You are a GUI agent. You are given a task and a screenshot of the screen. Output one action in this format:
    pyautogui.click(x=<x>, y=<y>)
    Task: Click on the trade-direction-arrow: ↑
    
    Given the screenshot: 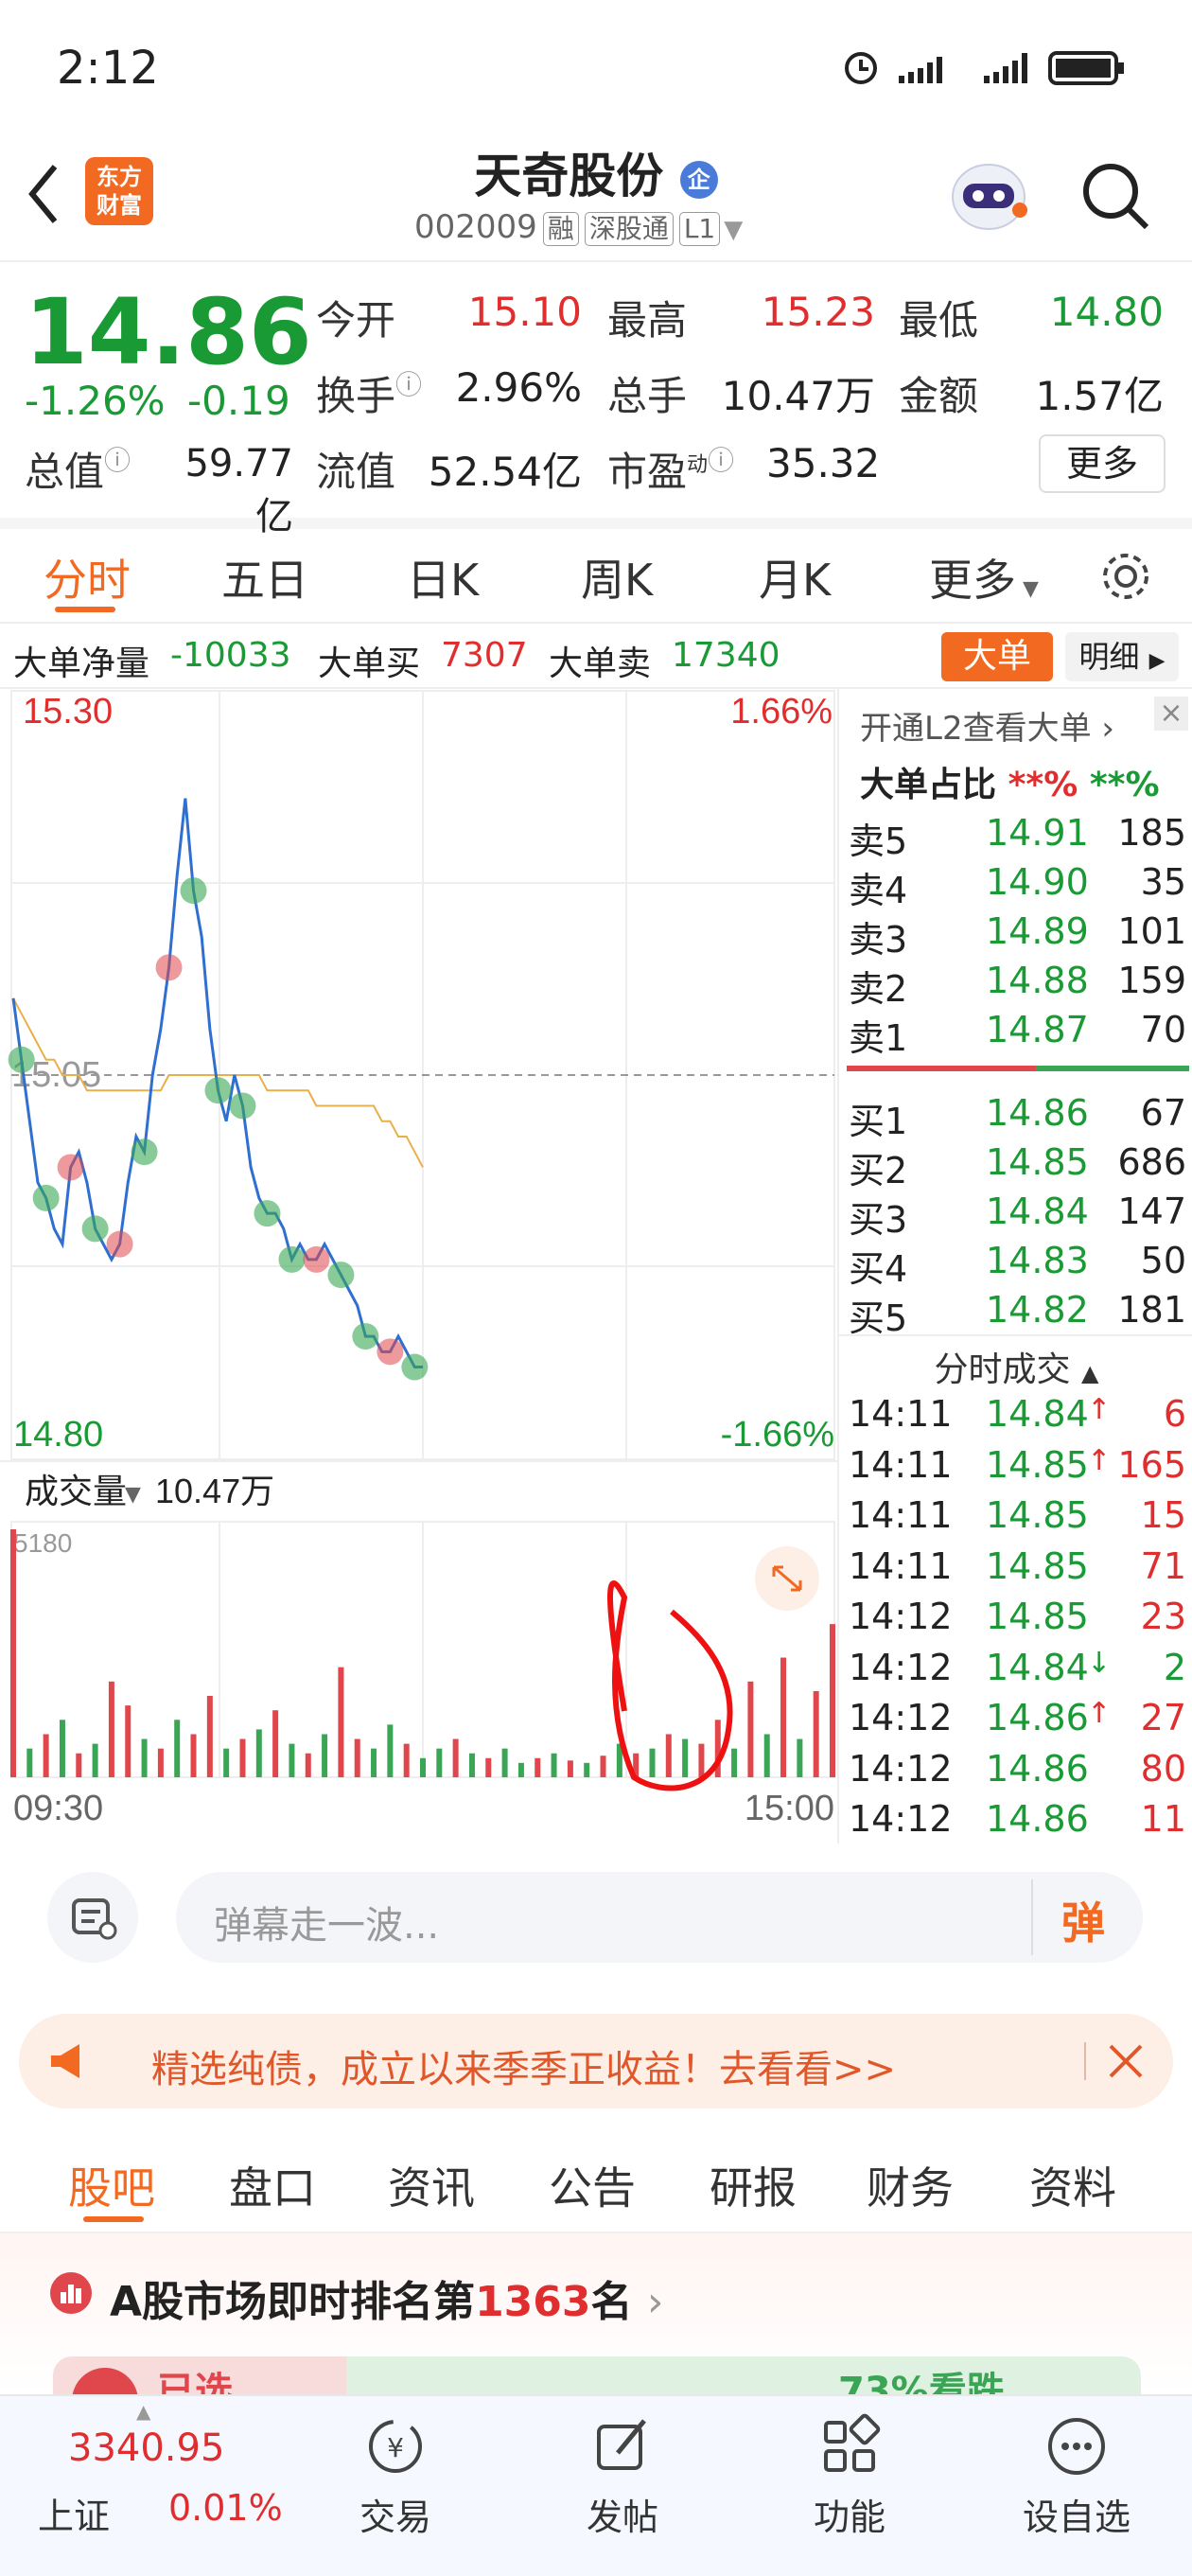 What is the action you would take?
    pyautogui.click(x=1099, y=1409)
    